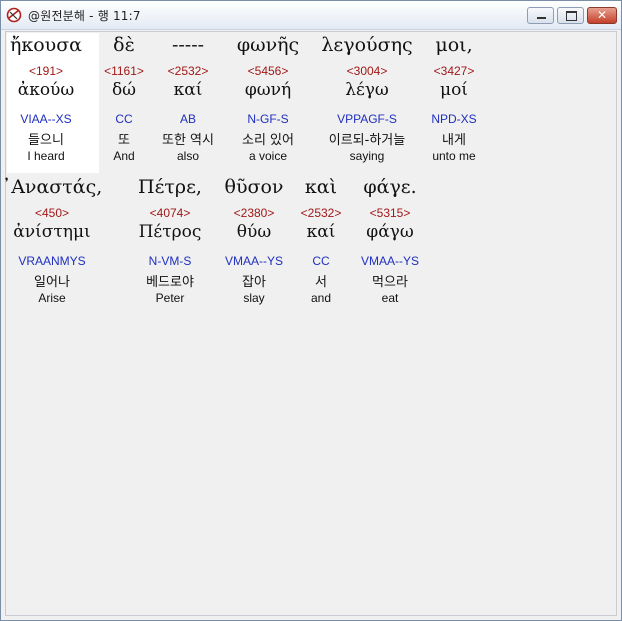  I want to click on word-korean: 먹으라, so click(390, 280).